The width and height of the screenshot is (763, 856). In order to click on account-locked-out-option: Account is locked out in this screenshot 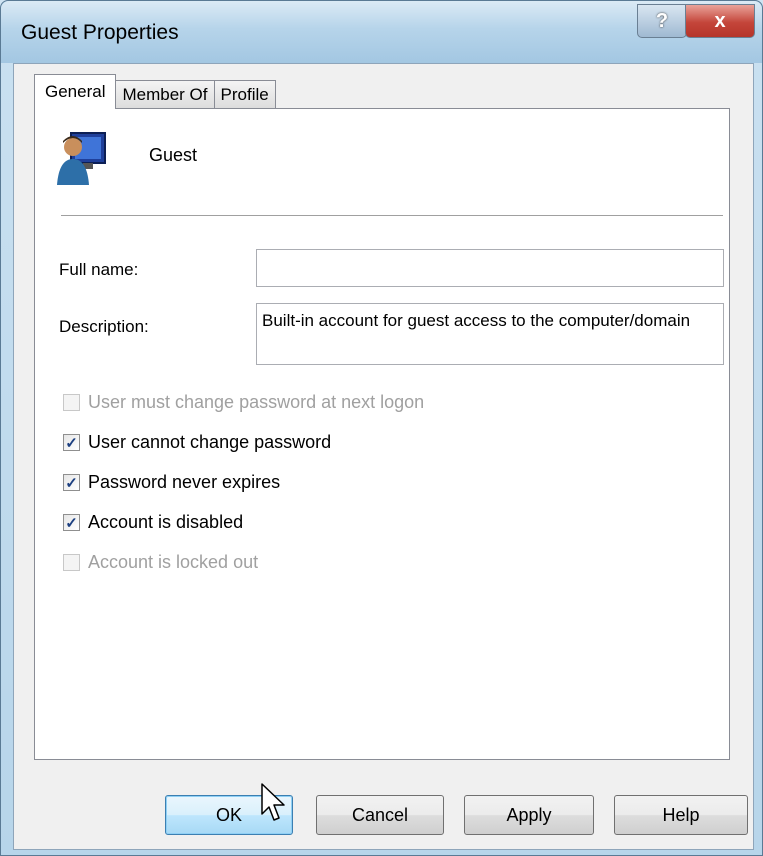, I will do `click(160, 562)`.